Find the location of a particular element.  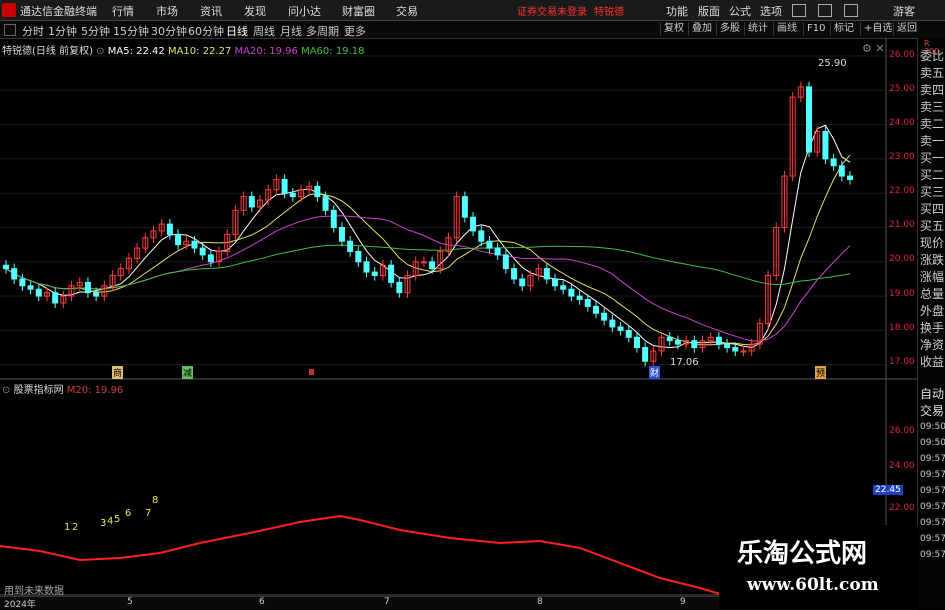

btn-mark: 标记 is located at coordinates (843, 29).